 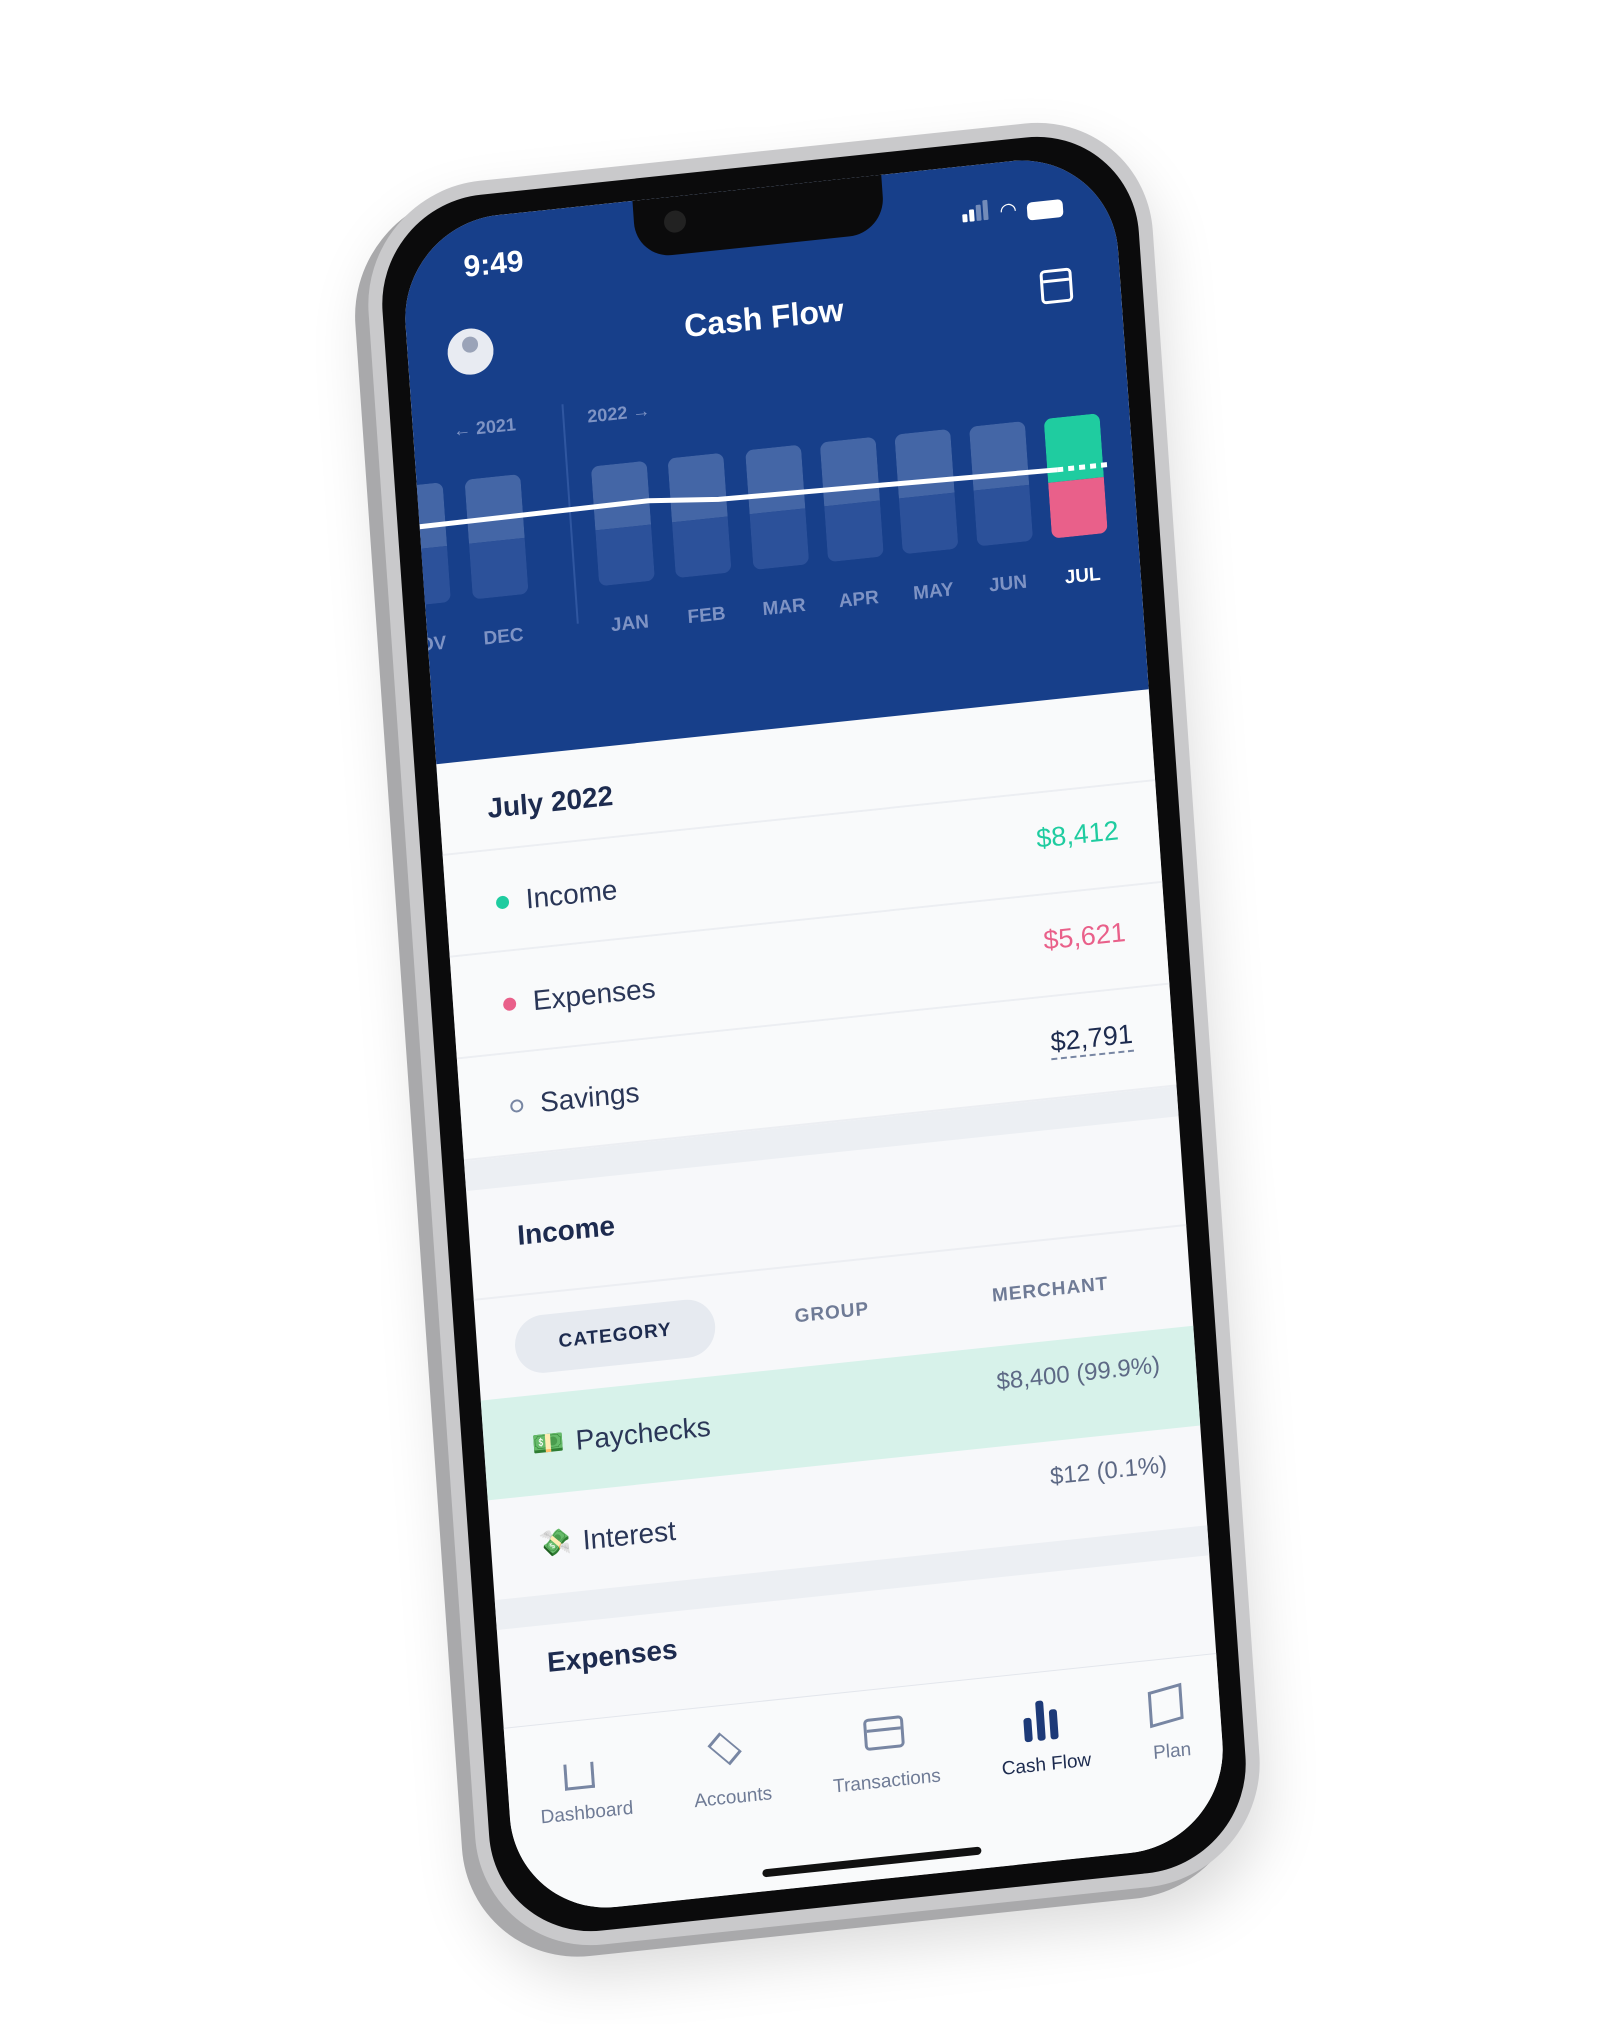 I want to click on money-icon: 💵, so click(x=548, y=1443).